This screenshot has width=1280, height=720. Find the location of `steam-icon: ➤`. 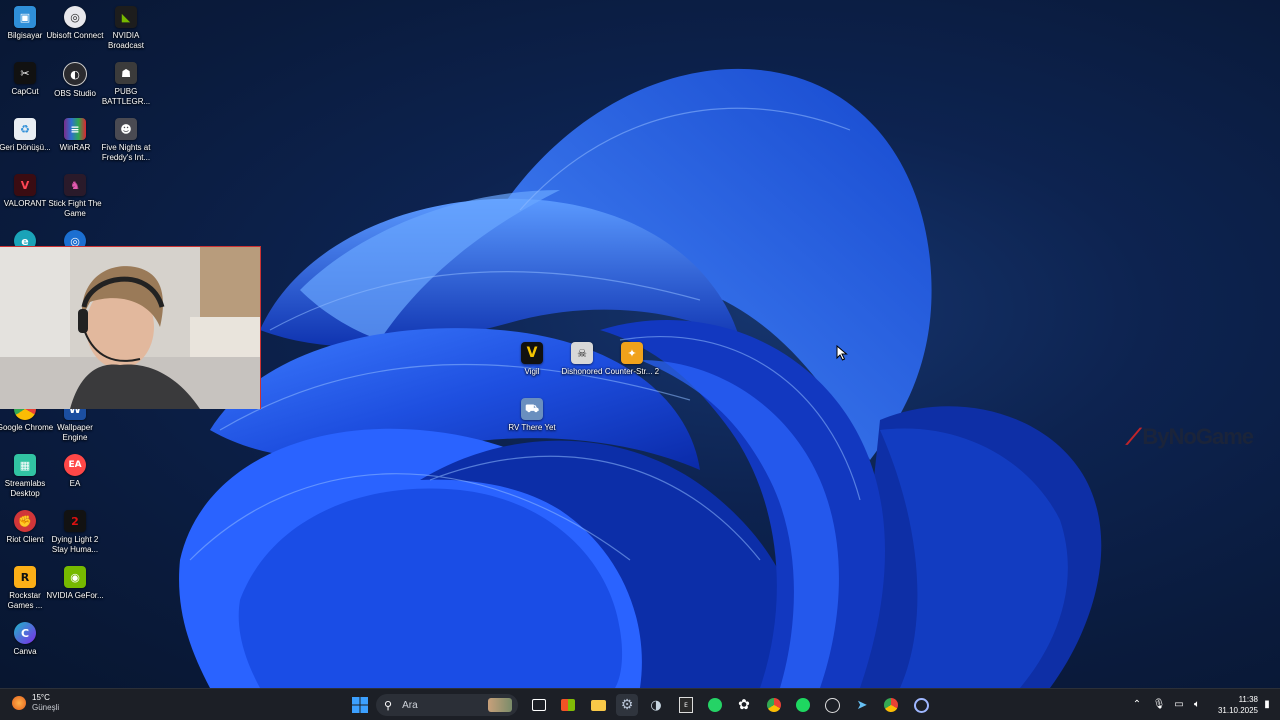

steam-icon: ➤ is located at coordinates (862, 705).